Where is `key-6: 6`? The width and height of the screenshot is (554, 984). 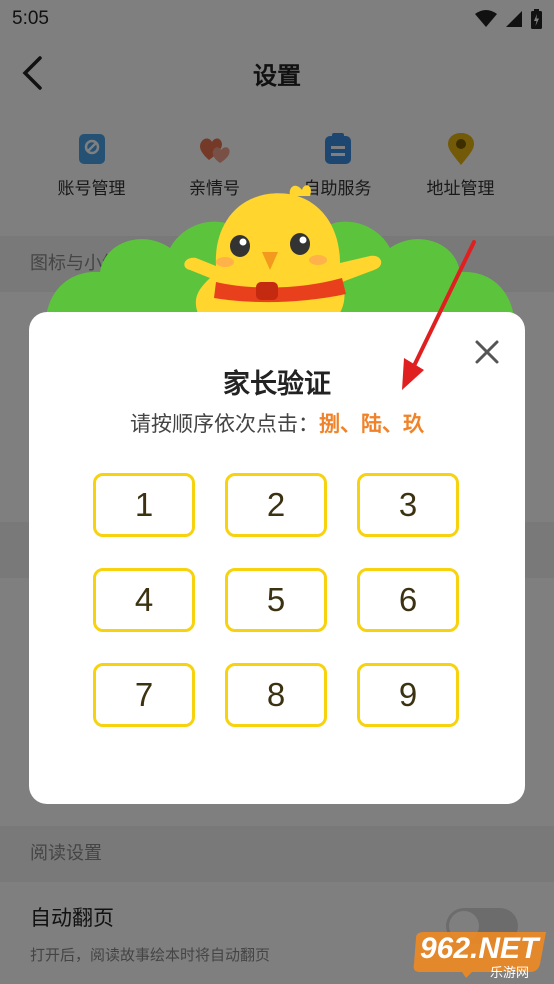 key-6: 6 is located at coordinates (408, 600).